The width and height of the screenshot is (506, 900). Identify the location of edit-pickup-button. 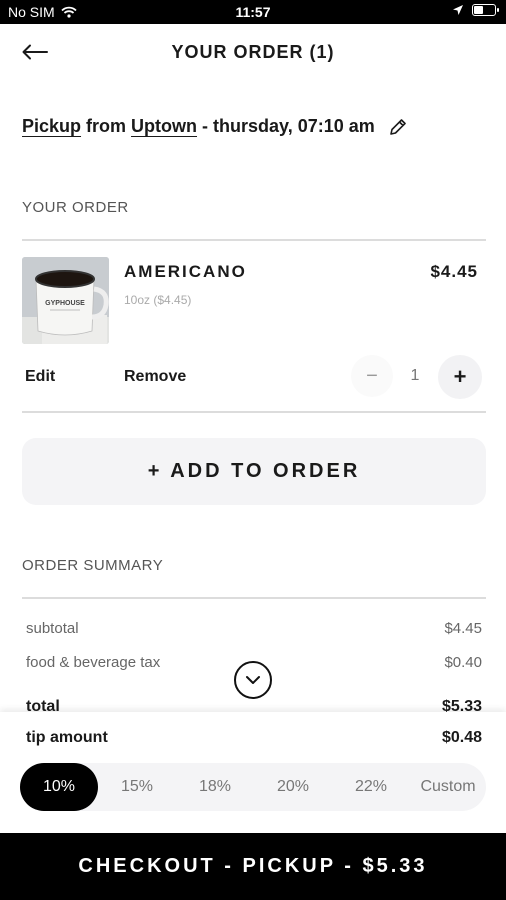
(398, 127).